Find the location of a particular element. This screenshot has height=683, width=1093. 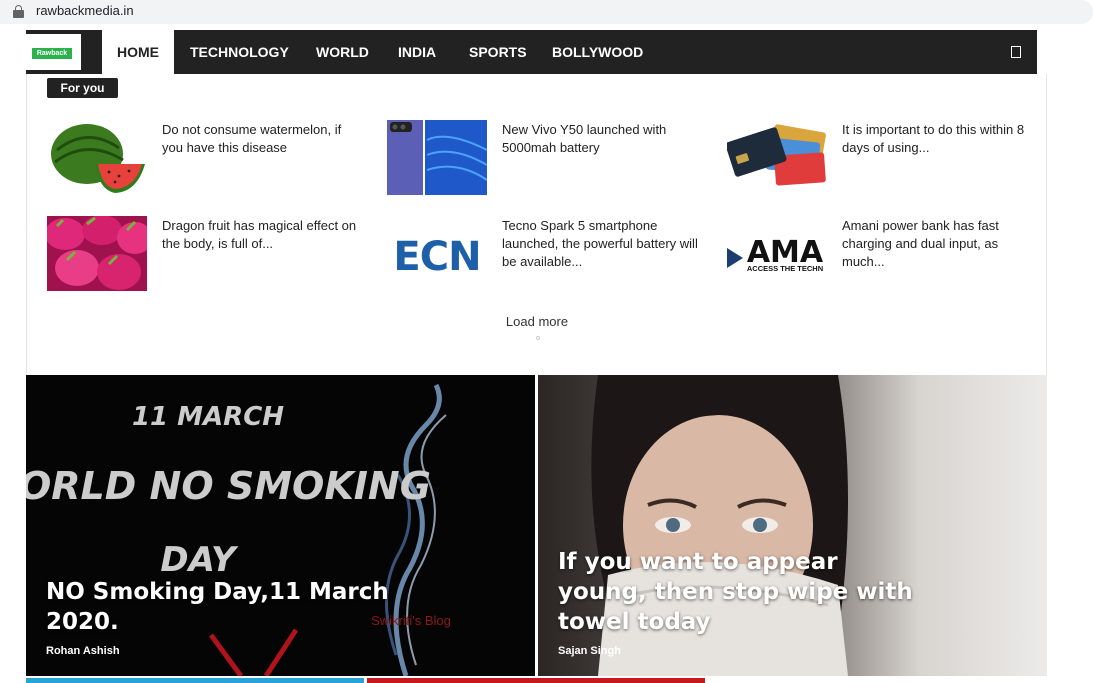

for-you-badge: For you is located at coordinates (82, 88).